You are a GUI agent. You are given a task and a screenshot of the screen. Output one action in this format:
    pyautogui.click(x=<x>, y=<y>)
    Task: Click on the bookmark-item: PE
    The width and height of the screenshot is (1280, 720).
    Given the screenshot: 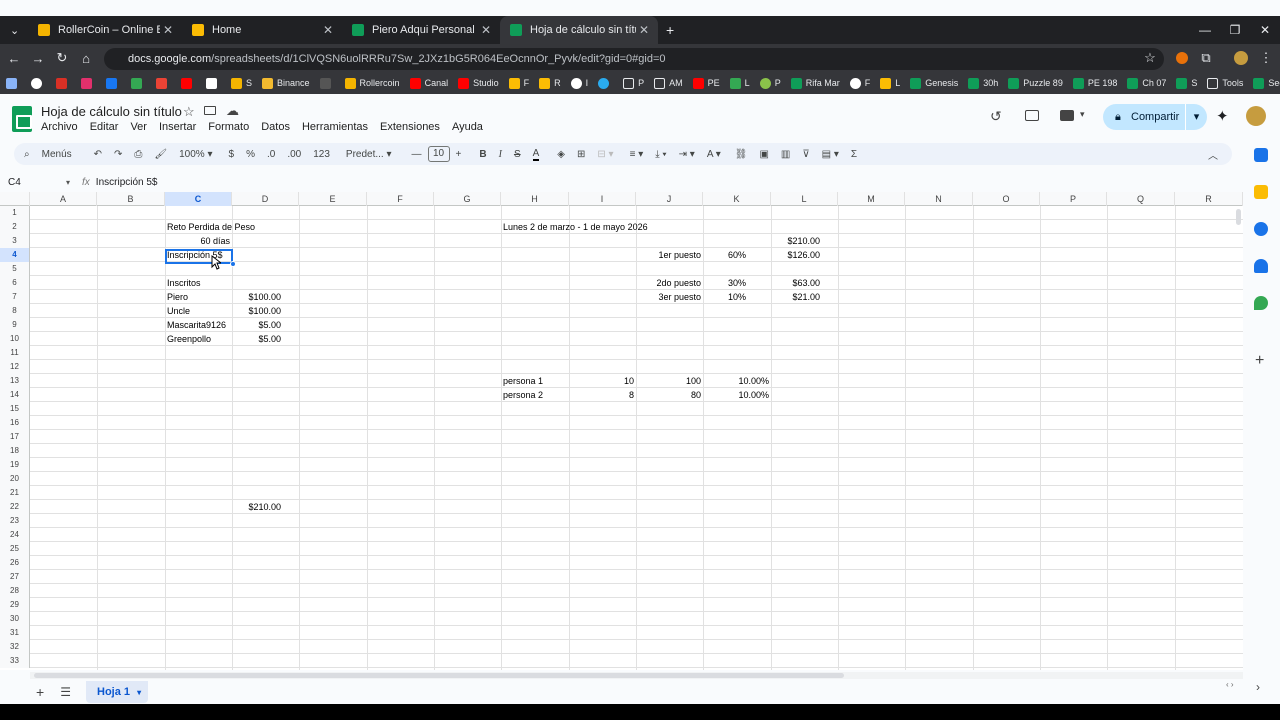 What is the action you would take?
    pyautogui.click(x=706, y=83)
    